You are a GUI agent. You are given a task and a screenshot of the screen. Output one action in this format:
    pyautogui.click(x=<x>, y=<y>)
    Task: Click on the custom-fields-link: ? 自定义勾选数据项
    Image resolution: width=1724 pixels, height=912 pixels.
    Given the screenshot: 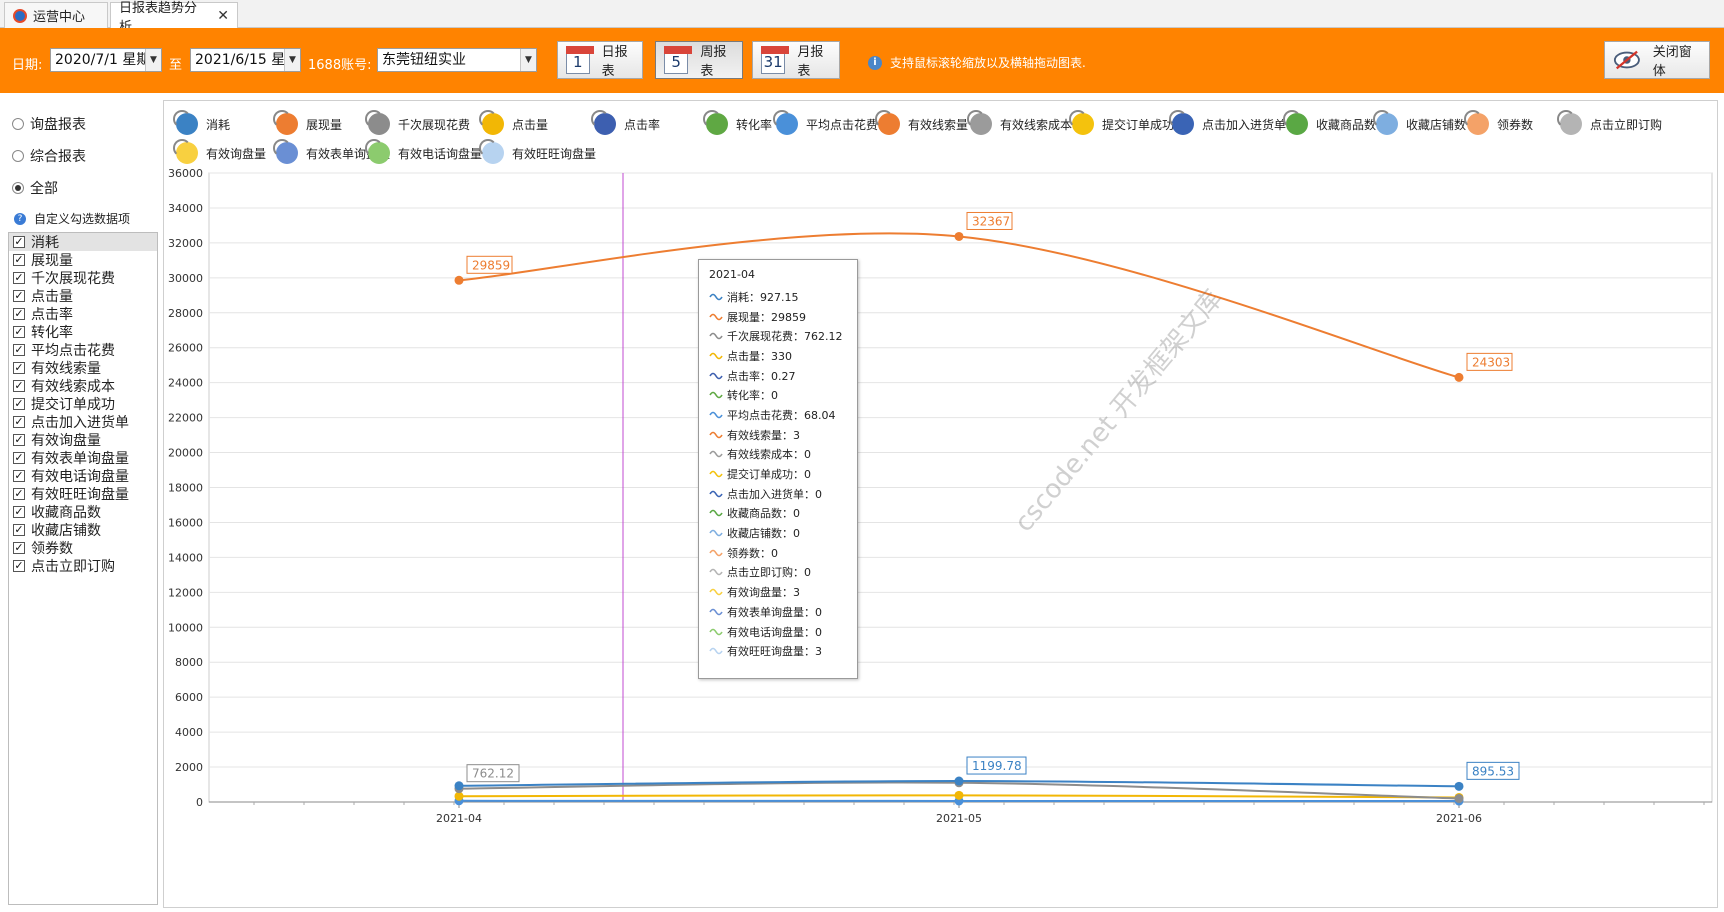 What is the action you would take?
    pyautogui.click(x=72, y=218)
    